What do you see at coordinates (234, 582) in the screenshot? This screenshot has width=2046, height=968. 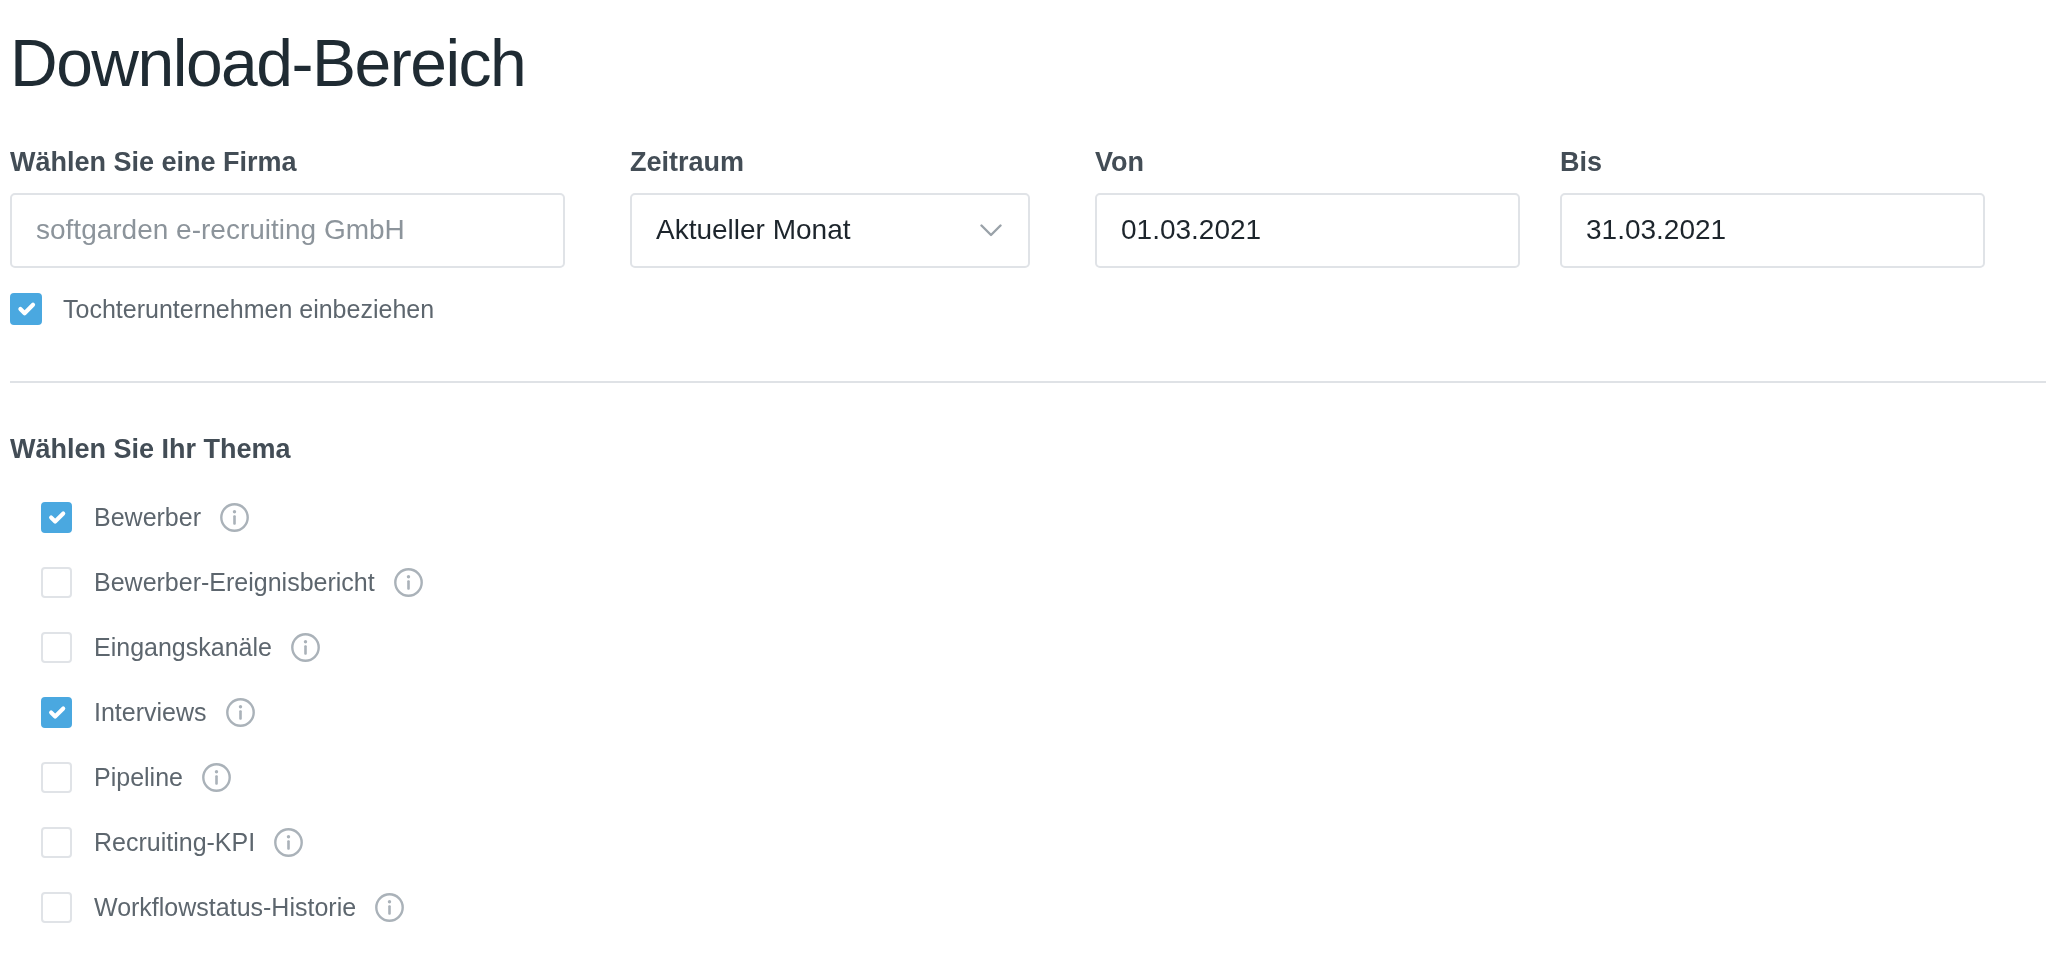 I see `checkbox-label: Bewerber-Ereignisbericht` at bounding box center [234, 582].